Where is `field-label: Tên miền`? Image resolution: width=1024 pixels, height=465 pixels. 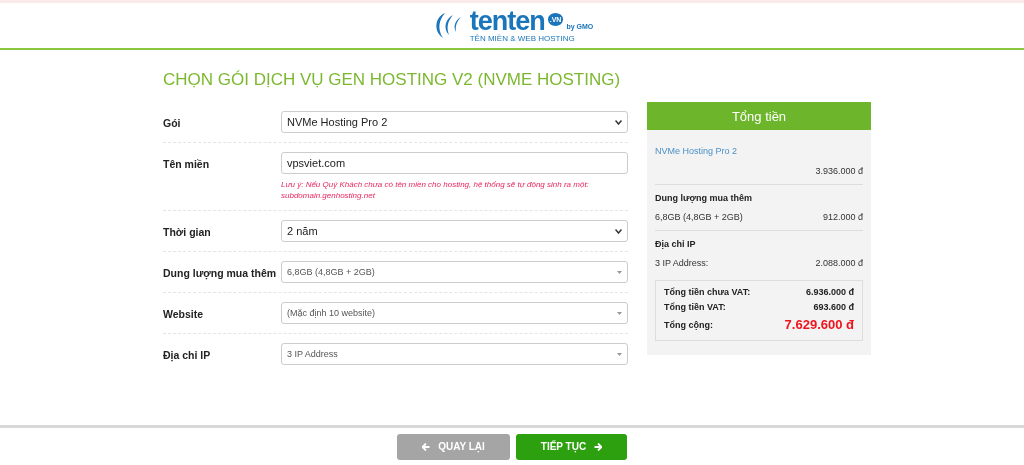 field-label: Tên miền is located at coordinates (187, 164).